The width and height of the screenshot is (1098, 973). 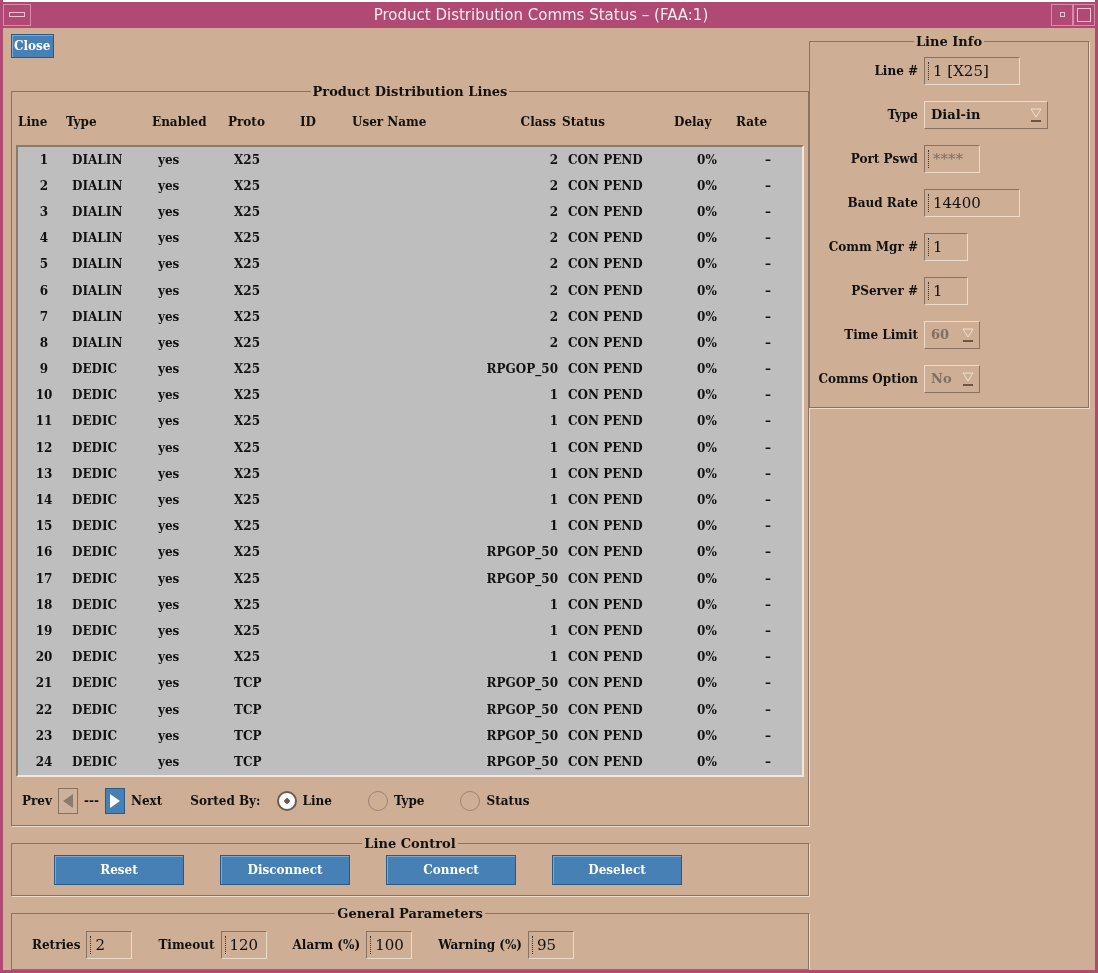 I want to click on column-header: Proto, so click(x=247, y=121).